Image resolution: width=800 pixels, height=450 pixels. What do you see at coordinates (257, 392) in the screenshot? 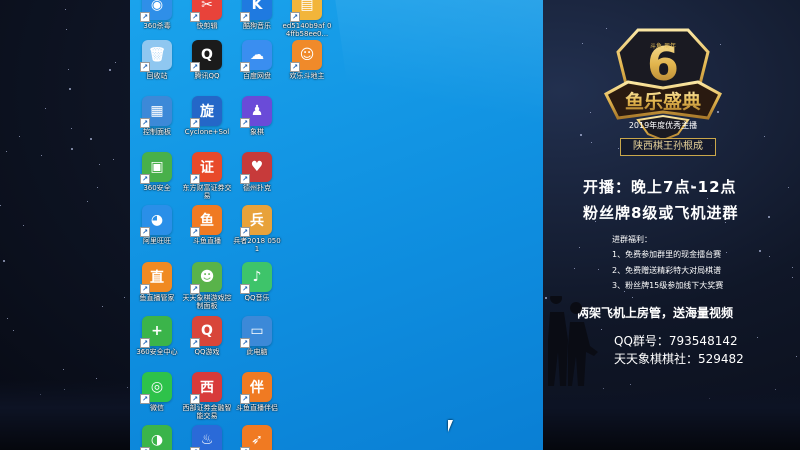
I see `desktop-icon: 伴 ↗ 斗鱼直播伴侣` at bounding box center [257, 392].